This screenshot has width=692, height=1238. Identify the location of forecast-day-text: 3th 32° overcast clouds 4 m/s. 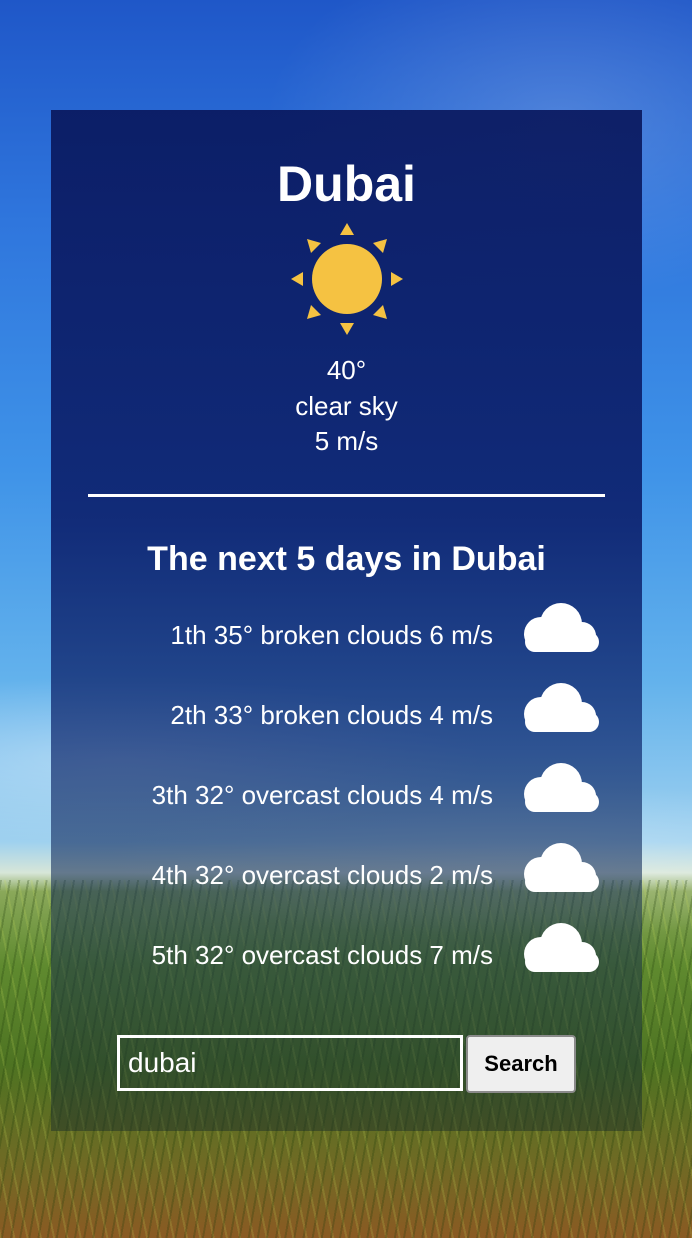
(322, 795).